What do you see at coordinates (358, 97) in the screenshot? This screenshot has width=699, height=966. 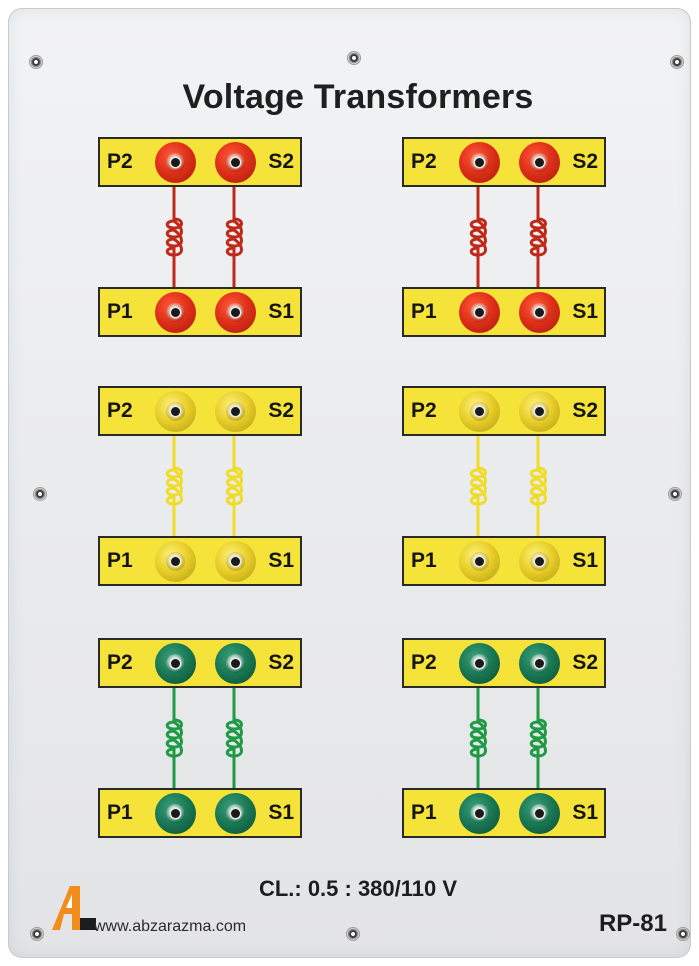 I see `panel-title: Voltage Transformers` at bounding box center [358, 97].